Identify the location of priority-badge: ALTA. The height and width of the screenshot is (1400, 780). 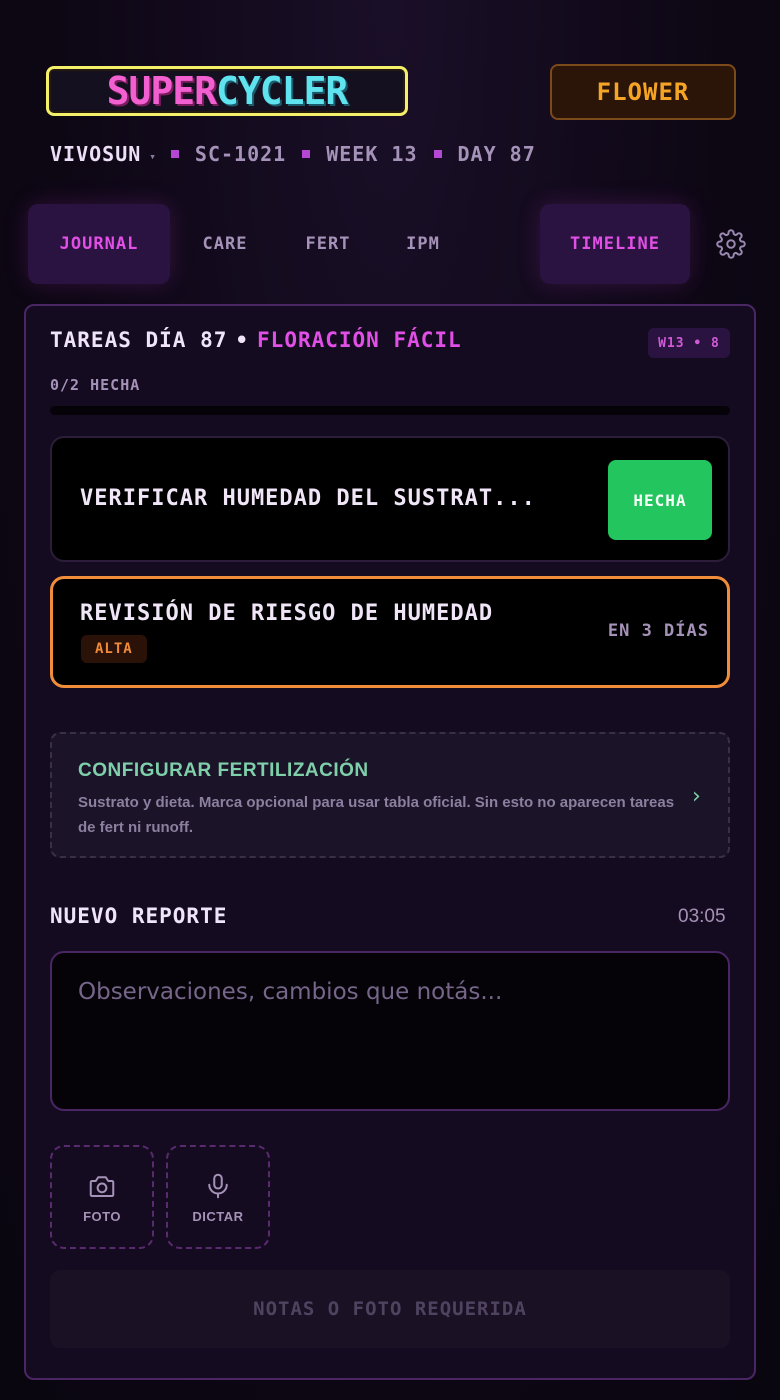
(114, 649).